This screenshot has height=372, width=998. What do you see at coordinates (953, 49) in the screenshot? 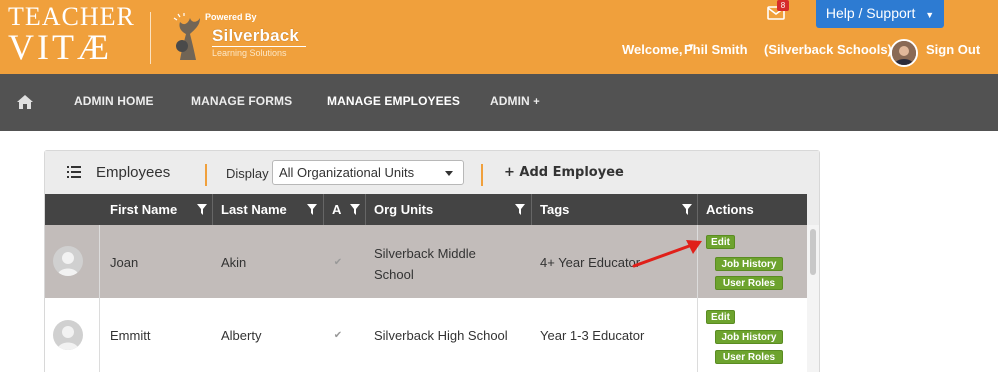
I see `sign-out-link: Sign Out` at bounding box center [953, 49].